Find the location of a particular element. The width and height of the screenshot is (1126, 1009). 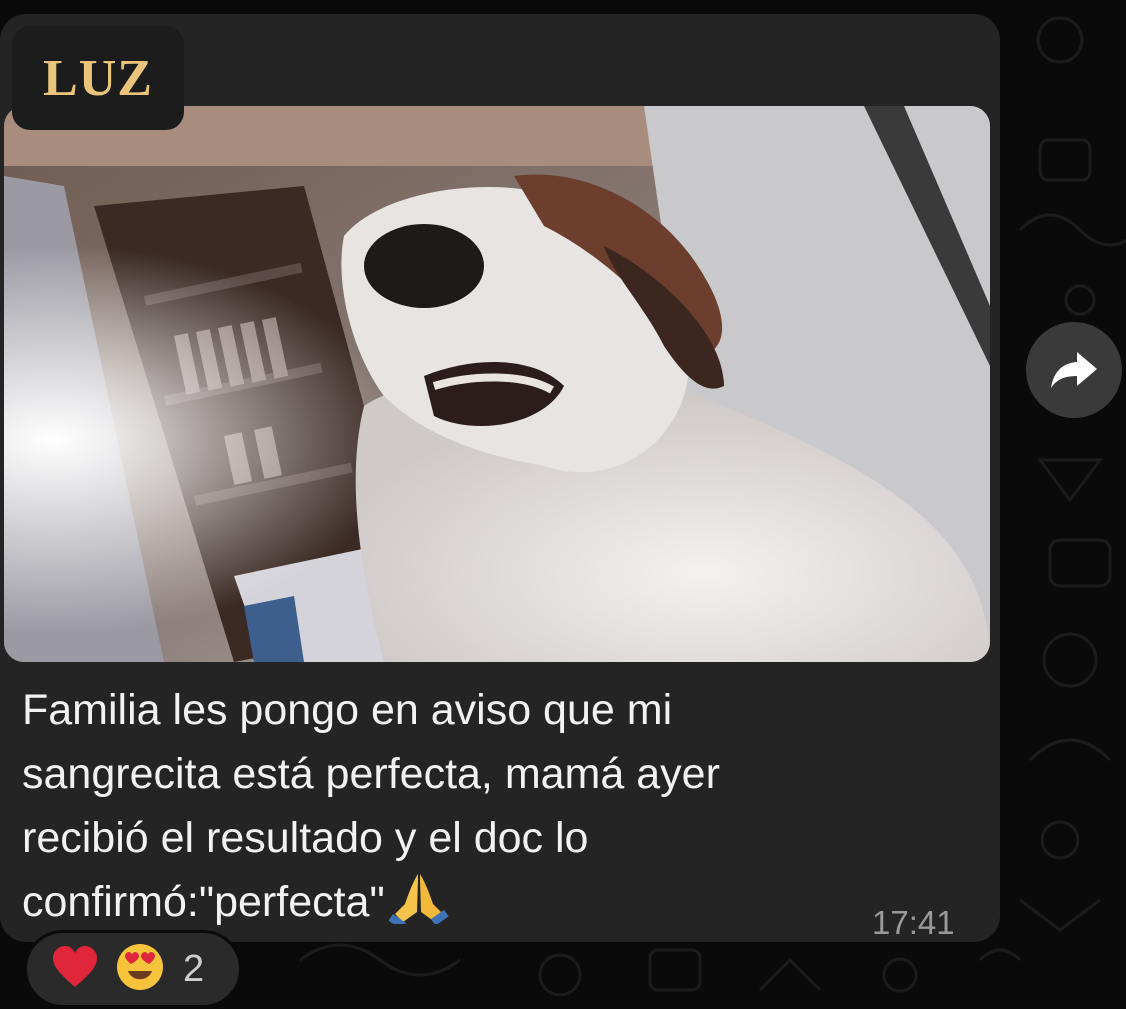

forward-button is located at coordinates (1074, 370).